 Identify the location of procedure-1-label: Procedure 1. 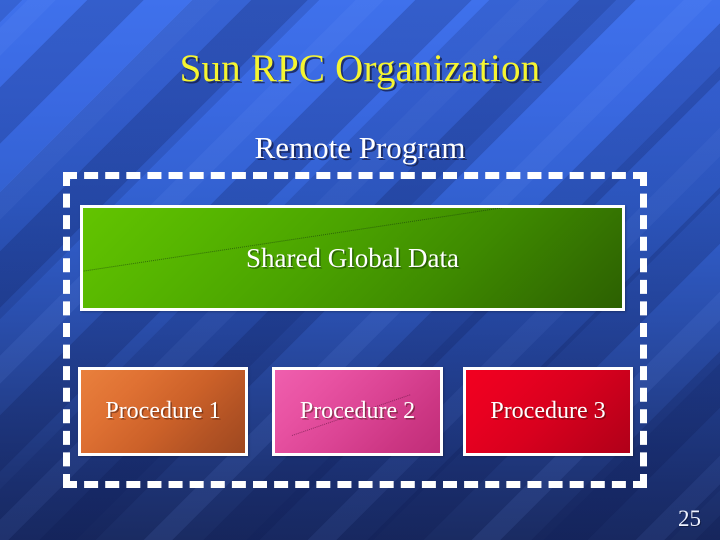
(163, 411).